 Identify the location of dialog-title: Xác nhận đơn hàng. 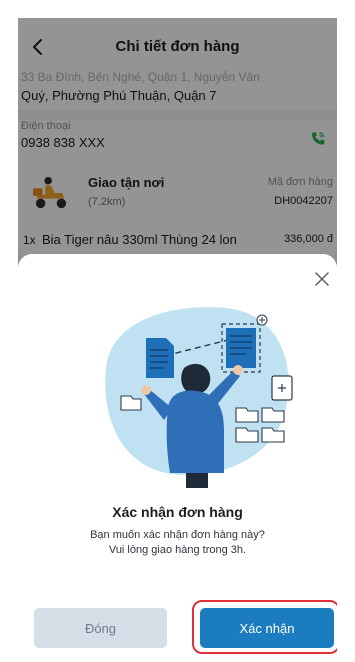
(177, 512).